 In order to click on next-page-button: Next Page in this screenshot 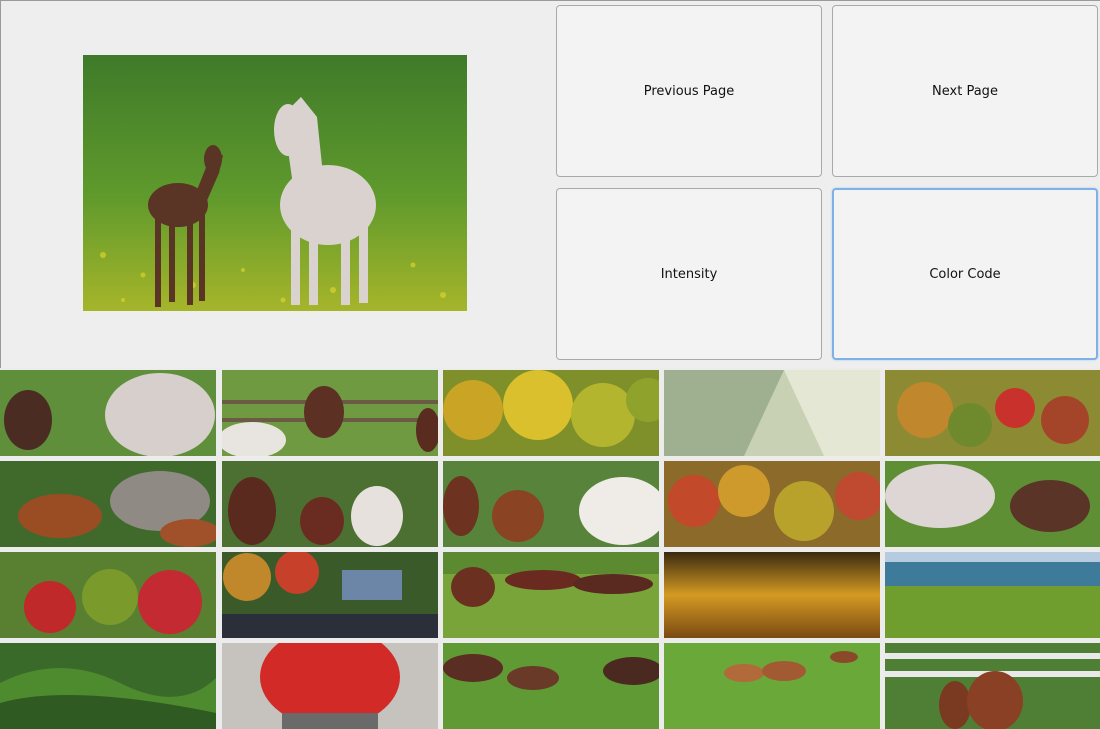, I will do `click(965, 91)`.